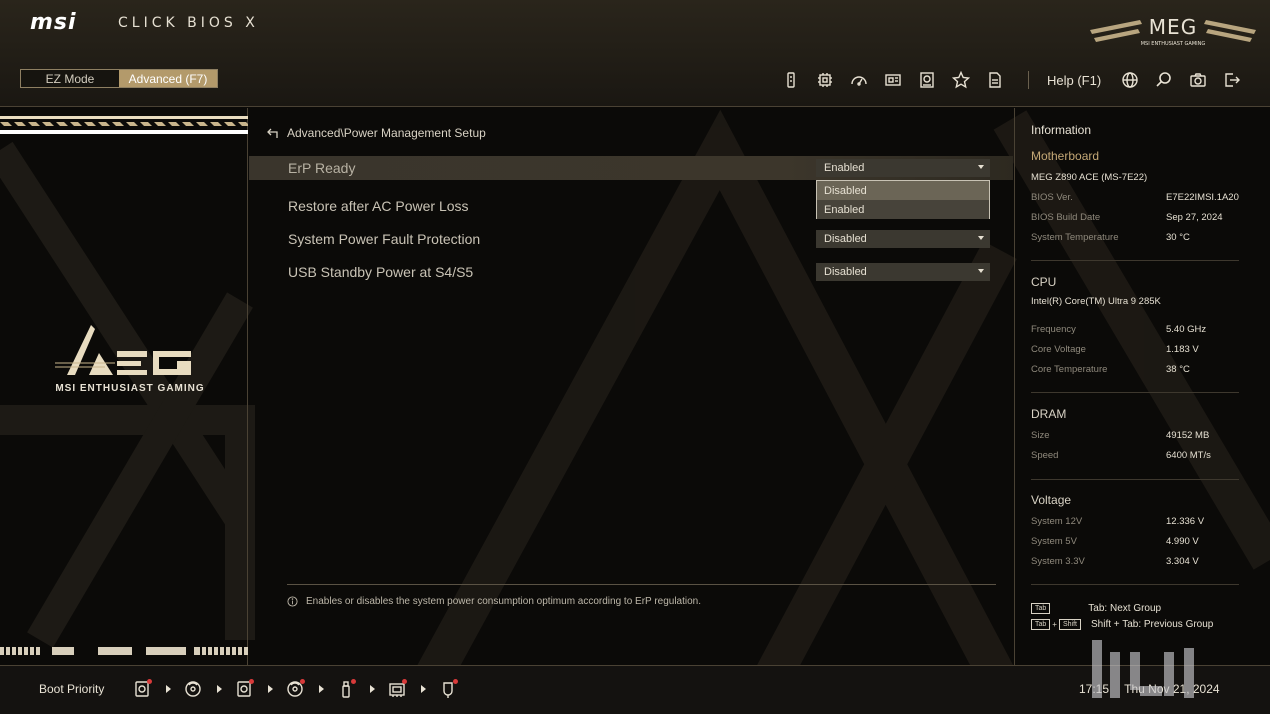 This screenshot has height=714, width=1270. I want to click on info-key: System 12V, so click(1057, 521).